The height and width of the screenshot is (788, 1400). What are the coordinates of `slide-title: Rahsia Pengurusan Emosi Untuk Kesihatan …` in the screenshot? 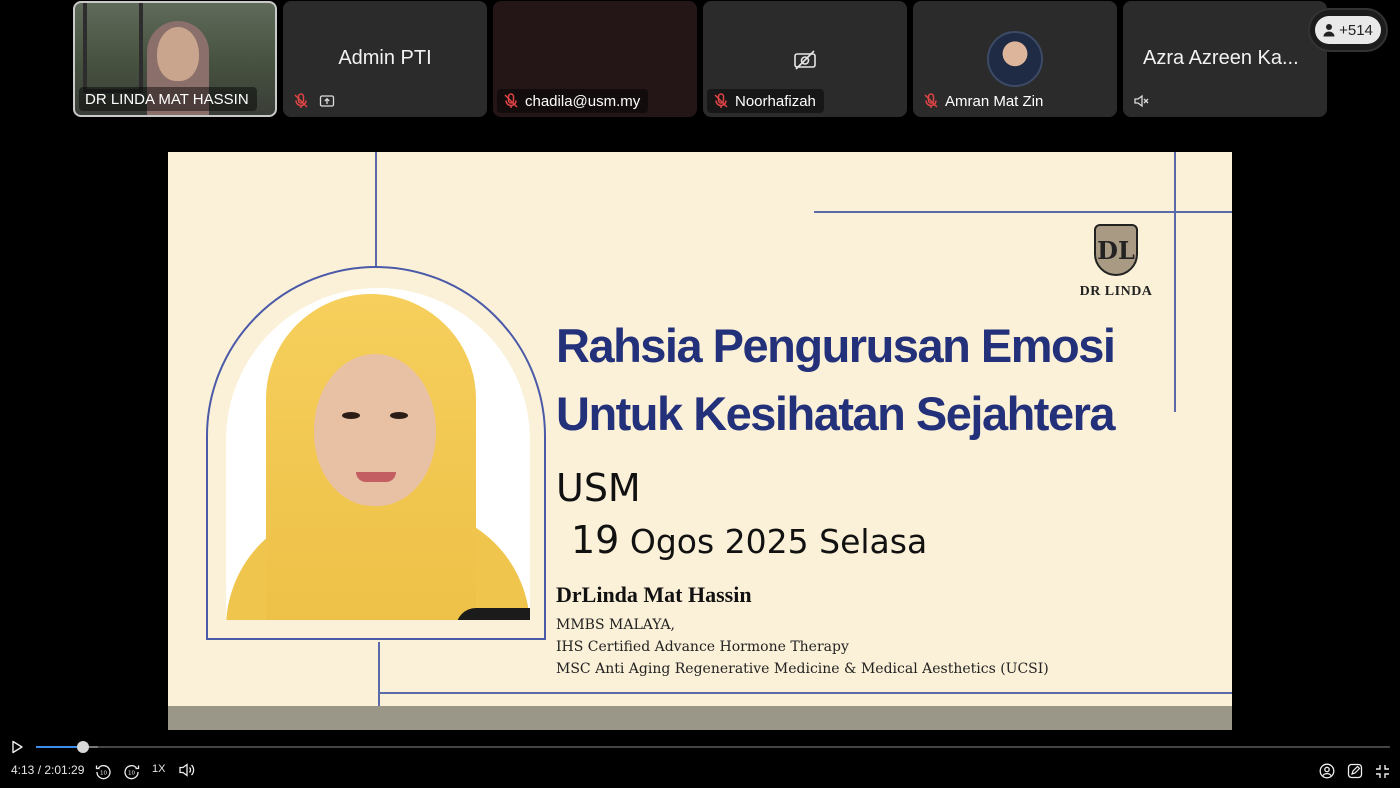 It's located at (836, 380).